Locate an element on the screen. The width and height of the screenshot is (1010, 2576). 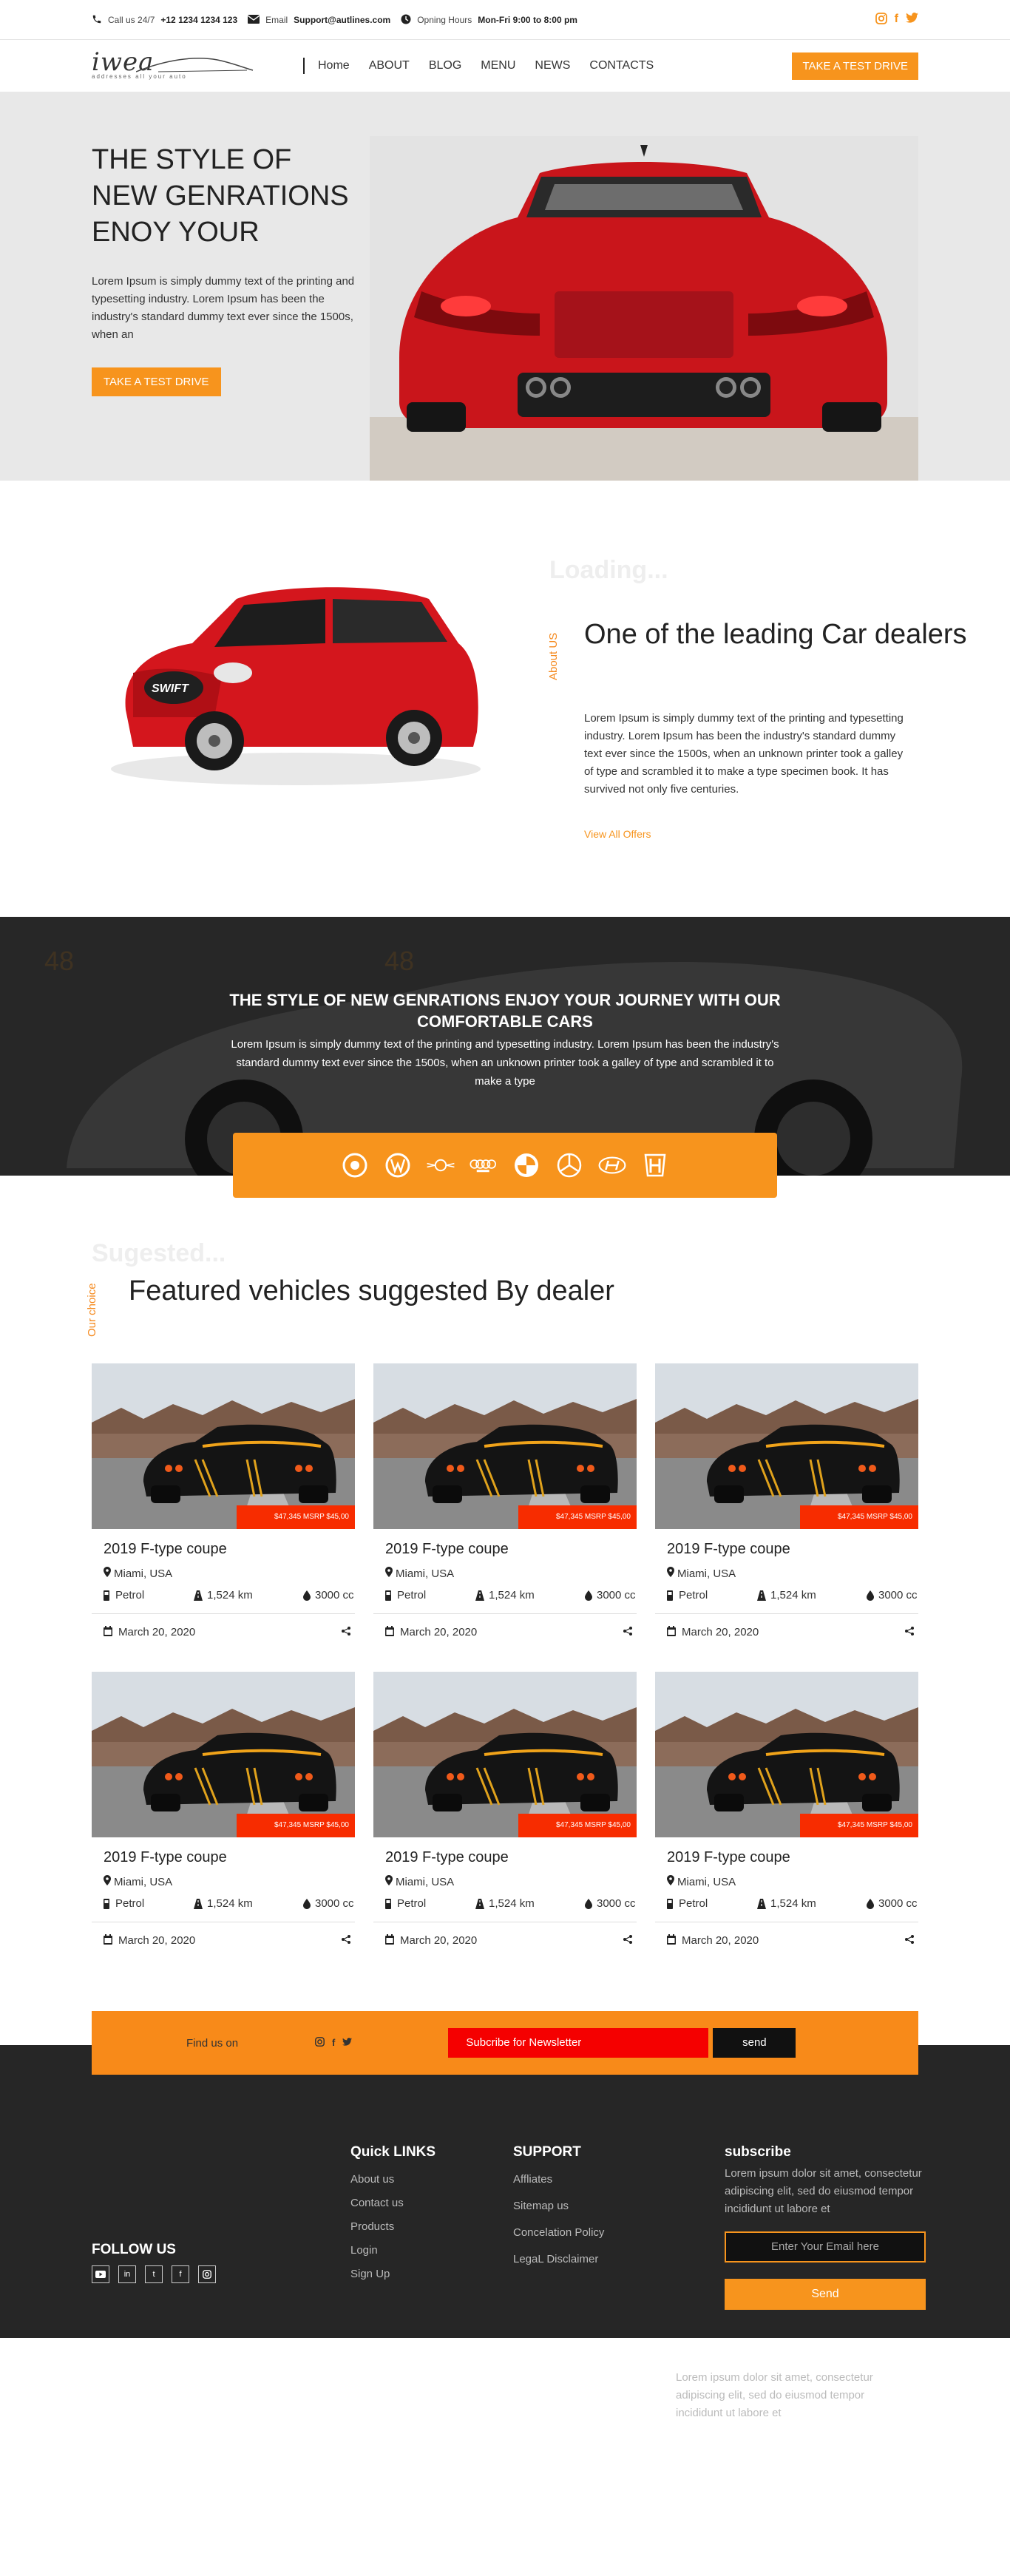
oil-drop-icon is located at coordinates (589, 1903).